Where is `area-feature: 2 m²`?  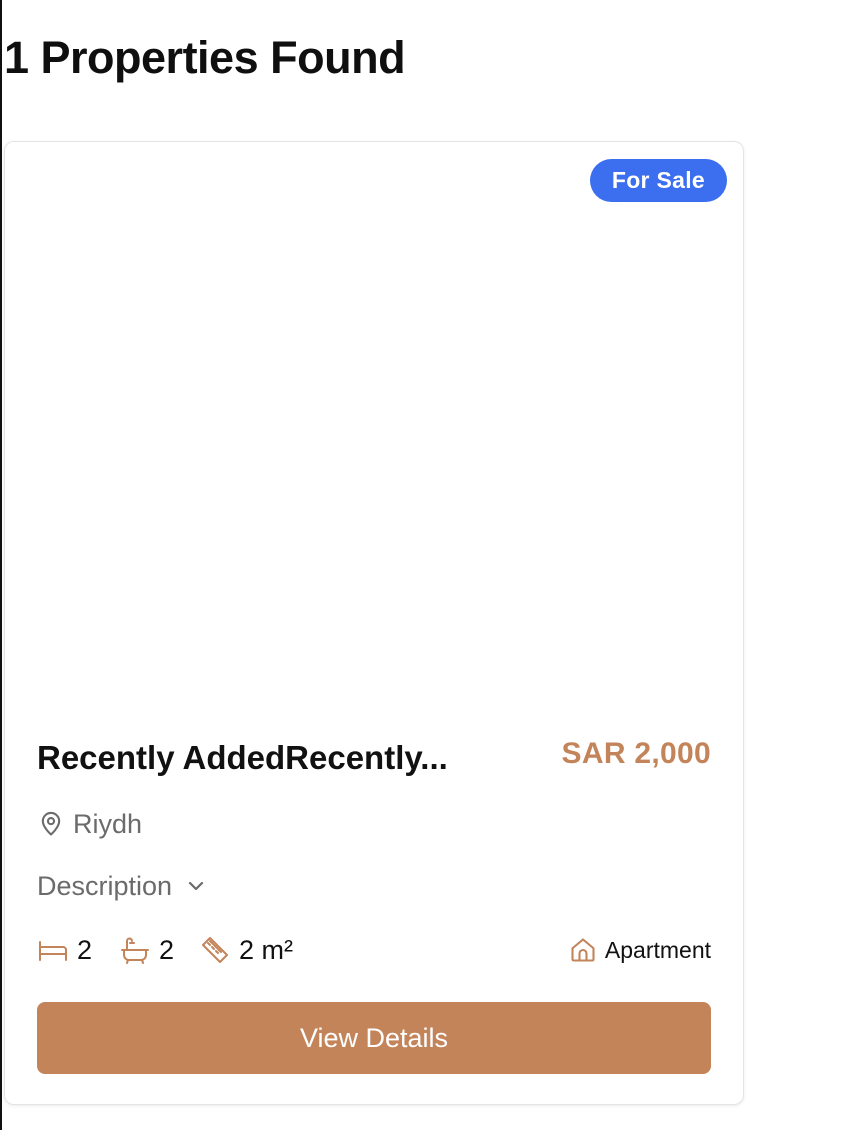 area-feature: 2 m² is located at coordinates (246, 950).